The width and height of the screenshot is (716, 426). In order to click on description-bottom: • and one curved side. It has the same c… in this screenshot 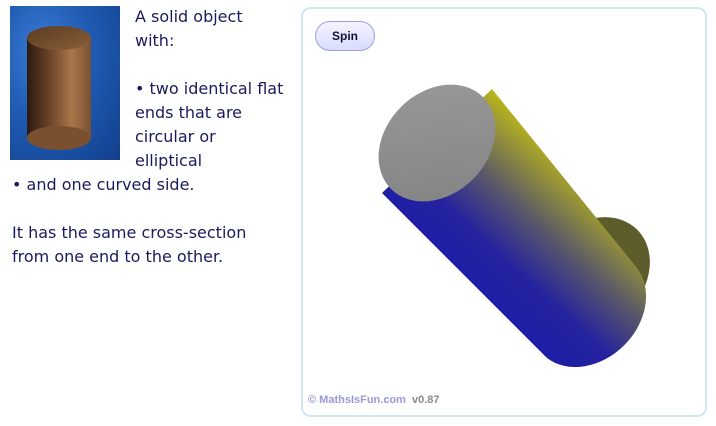, I will do `click(154, 221)`.